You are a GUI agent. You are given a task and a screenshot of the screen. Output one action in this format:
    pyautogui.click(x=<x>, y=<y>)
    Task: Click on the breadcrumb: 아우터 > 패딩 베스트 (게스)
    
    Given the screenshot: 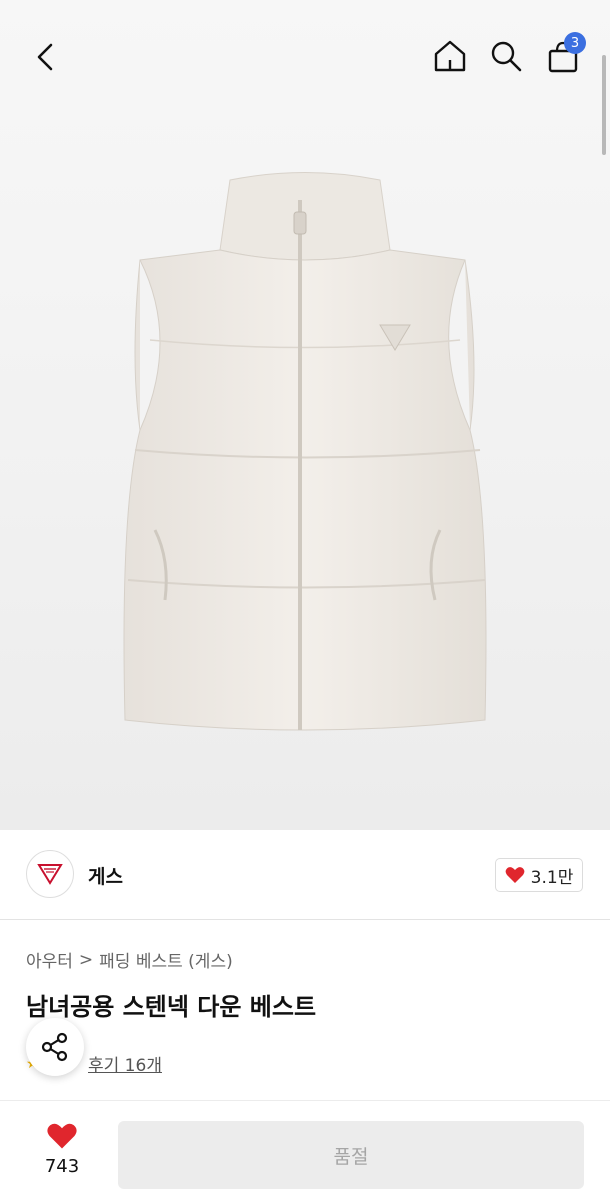 What is the action you would take?
    pyautogui.click(x=129, y=960)
    